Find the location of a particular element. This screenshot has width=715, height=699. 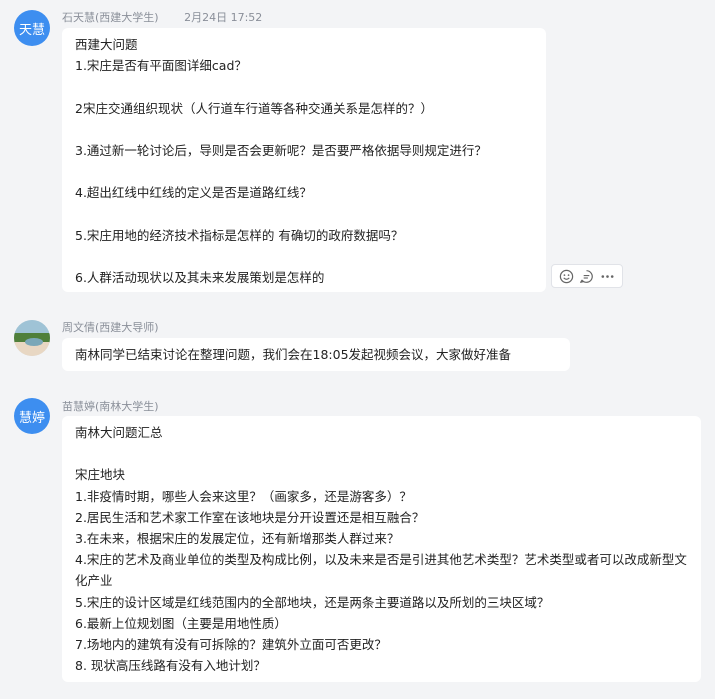

ellipsis-icon is located at coordinates (607, 276).